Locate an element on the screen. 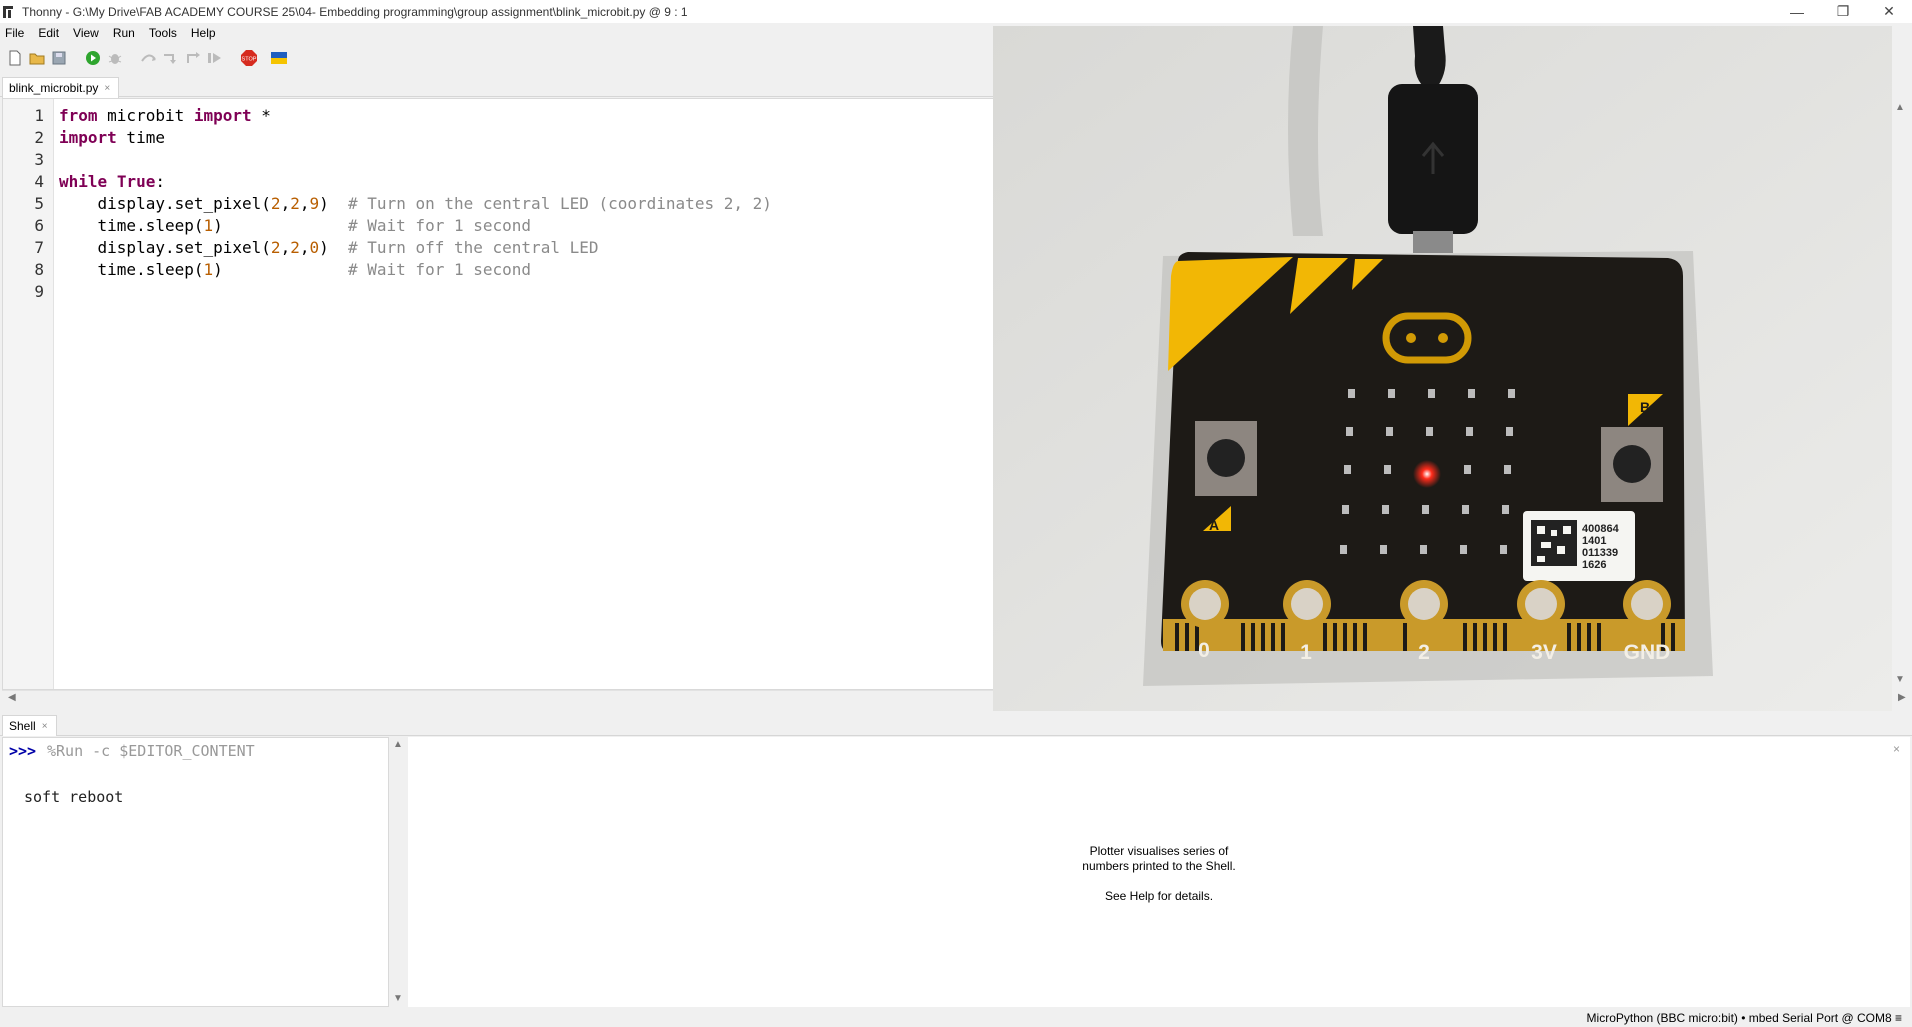 The height and width of the screenshot is (1027, 1912). line-number: 8 is located at coordinates (39, 269).